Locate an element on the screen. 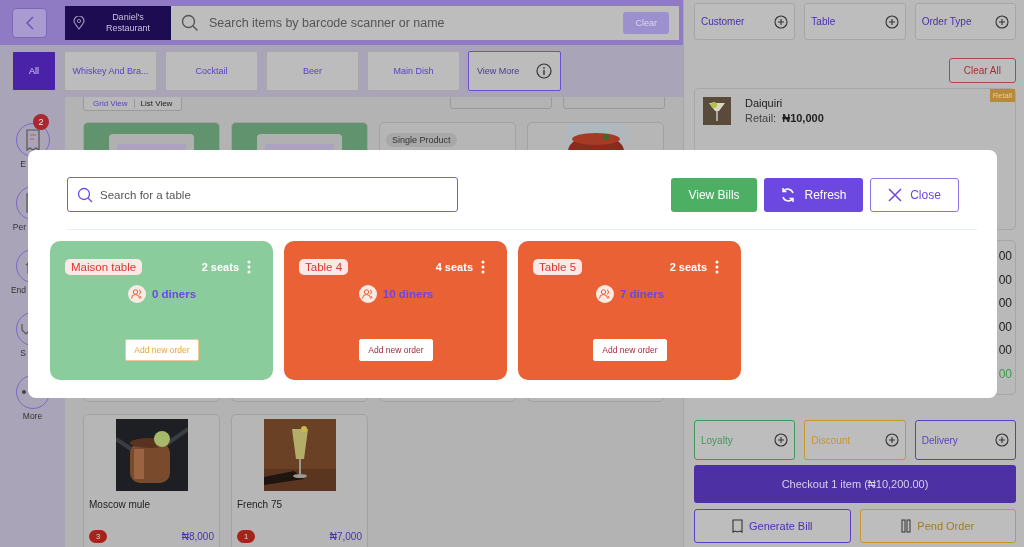 This screenshot has width=1024, height=547. clear-all-button: Clear All is located at coordinates (982, 70).